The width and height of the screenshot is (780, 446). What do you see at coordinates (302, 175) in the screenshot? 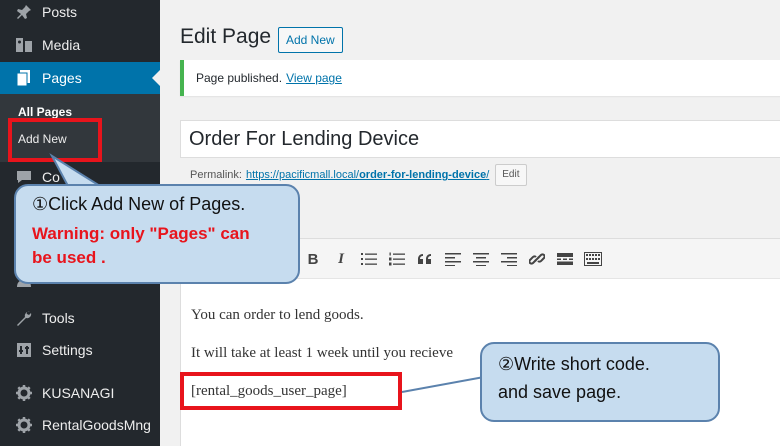
I see `permalink-base: https://pacificmall.local/` at bounding box center [302, 175].